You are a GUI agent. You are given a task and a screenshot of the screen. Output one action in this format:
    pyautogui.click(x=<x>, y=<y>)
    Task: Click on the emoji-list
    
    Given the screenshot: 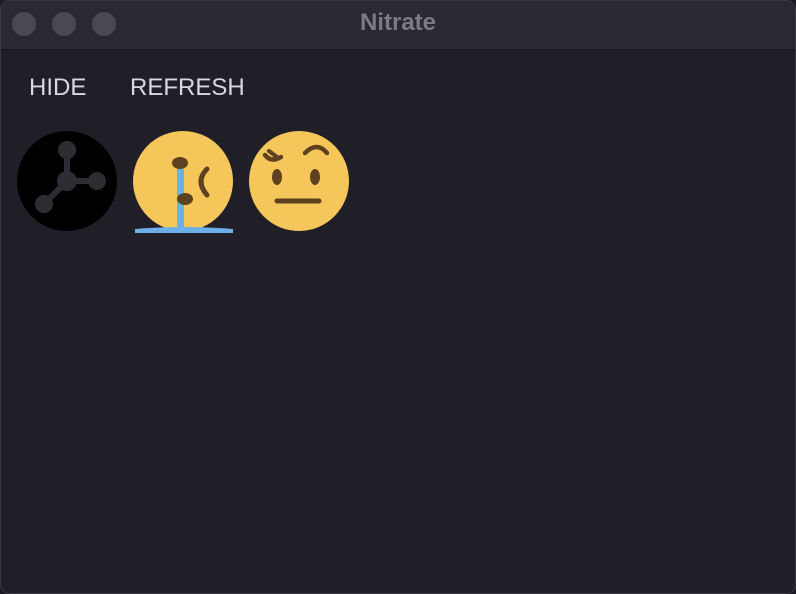 What is the action you would take?
    pyautogui.click(x=201, y=181)
    